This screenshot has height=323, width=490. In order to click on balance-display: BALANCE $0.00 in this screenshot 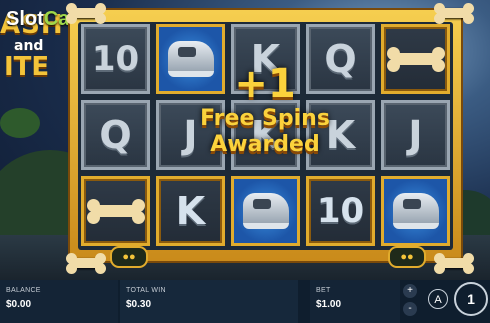, I will do `click(59, 301)`.